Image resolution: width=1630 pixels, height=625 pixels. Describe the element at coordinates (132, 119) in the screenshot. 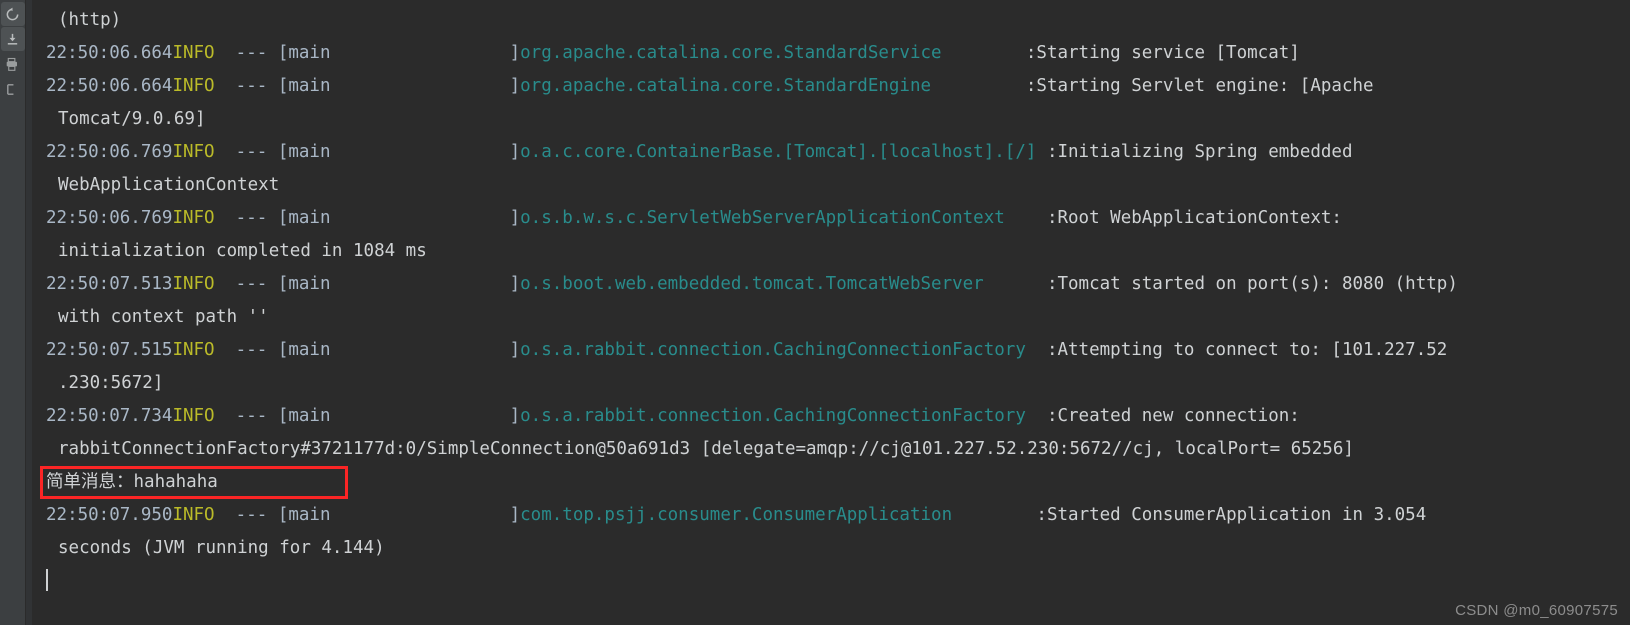

I see `log-message-wrapped: Tomcat/9.0.69]` at that location.